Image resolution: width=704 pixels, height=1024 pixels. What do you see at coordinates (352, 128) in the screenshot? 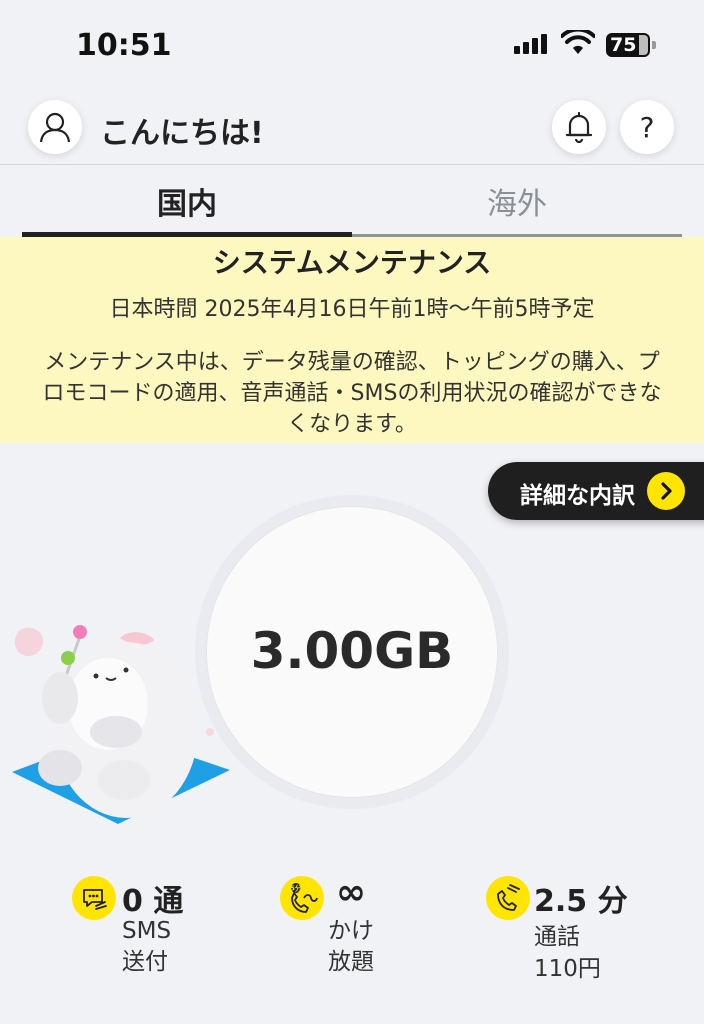
I see `header: こんにちは! ?` at bounding box center [352, 128].